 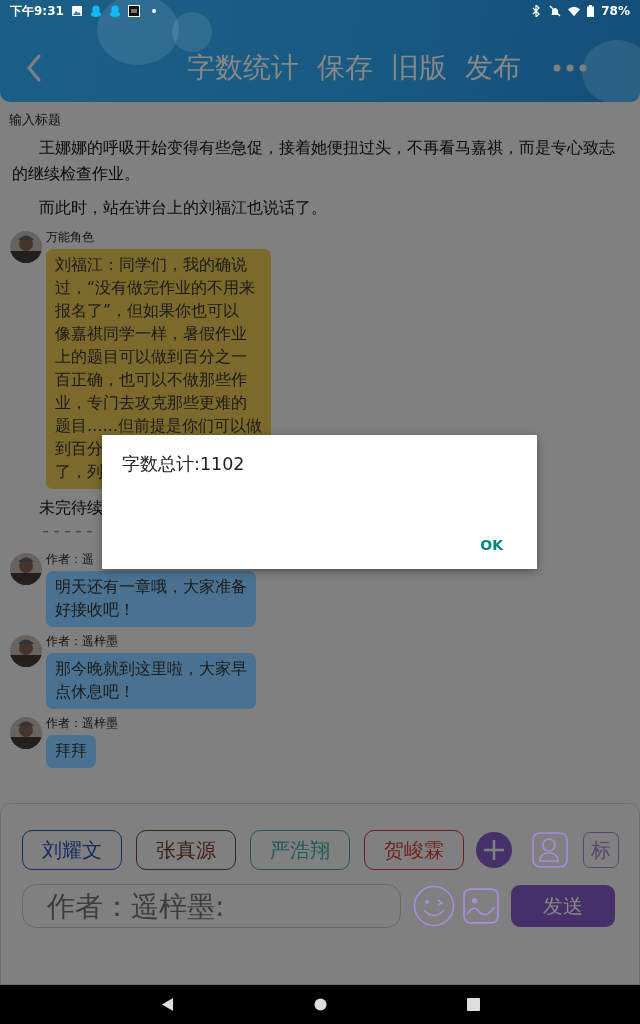 I want to click on battery-level: 78%, so click(x=615, y=11).